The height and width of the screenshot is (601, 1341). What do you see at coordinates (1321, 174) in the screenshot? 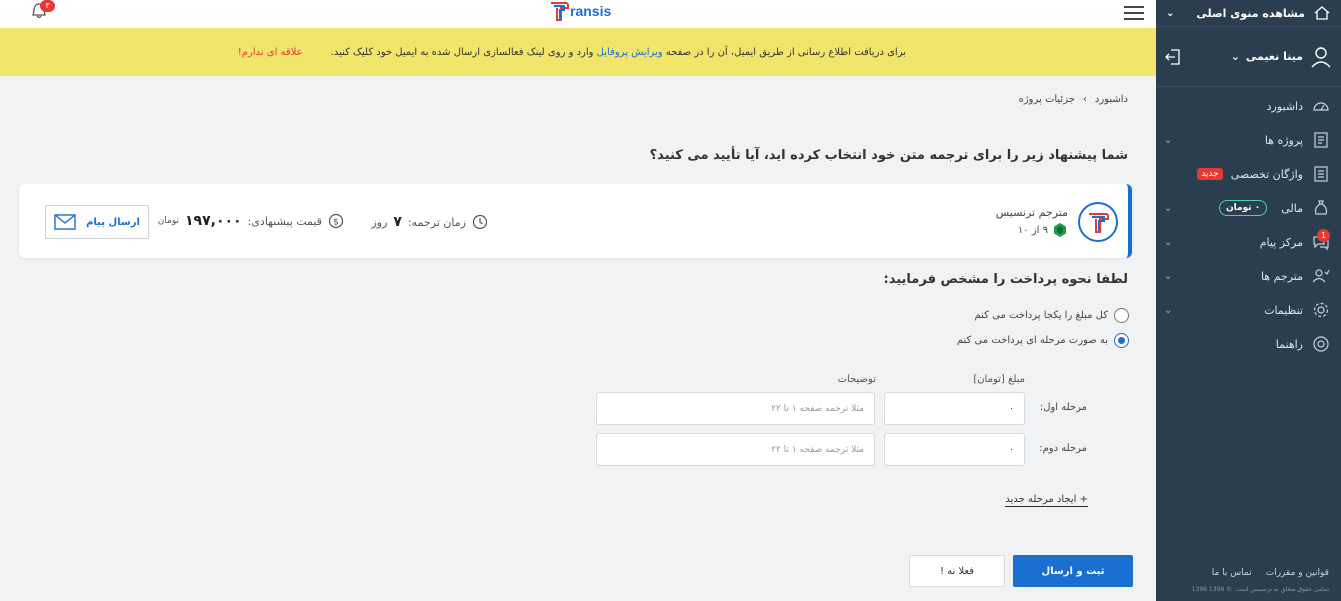
I see `glossary-icon` at bounding box center [1321, 174].